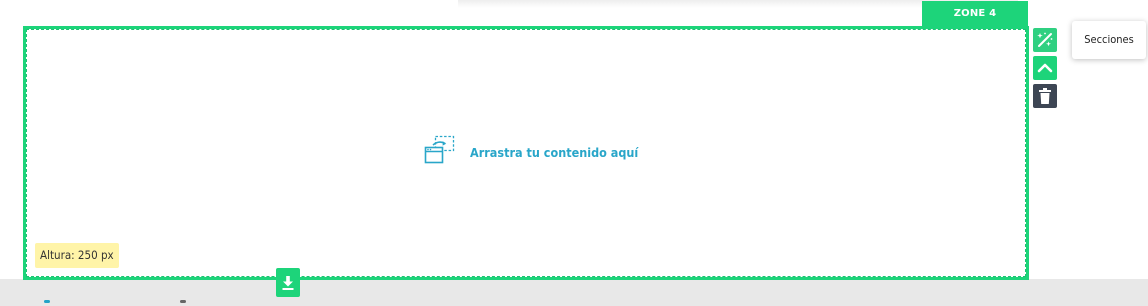 The width and height of the screenshot is (1148, 306). I want to click on bottom-section-strip, so click(574, 292).